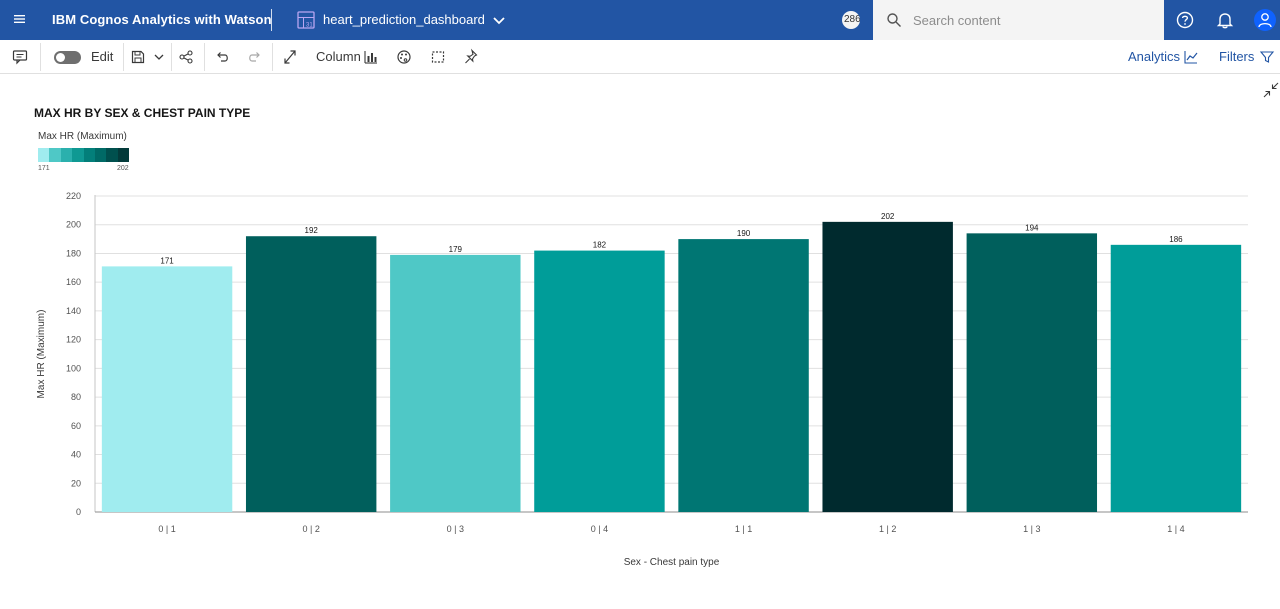 The height and width of the screenshot is (609, 1280). What do you see at coordinates (222, 57) in the screenshot?
I see `undo-icon` at bounding box center [222, 57].